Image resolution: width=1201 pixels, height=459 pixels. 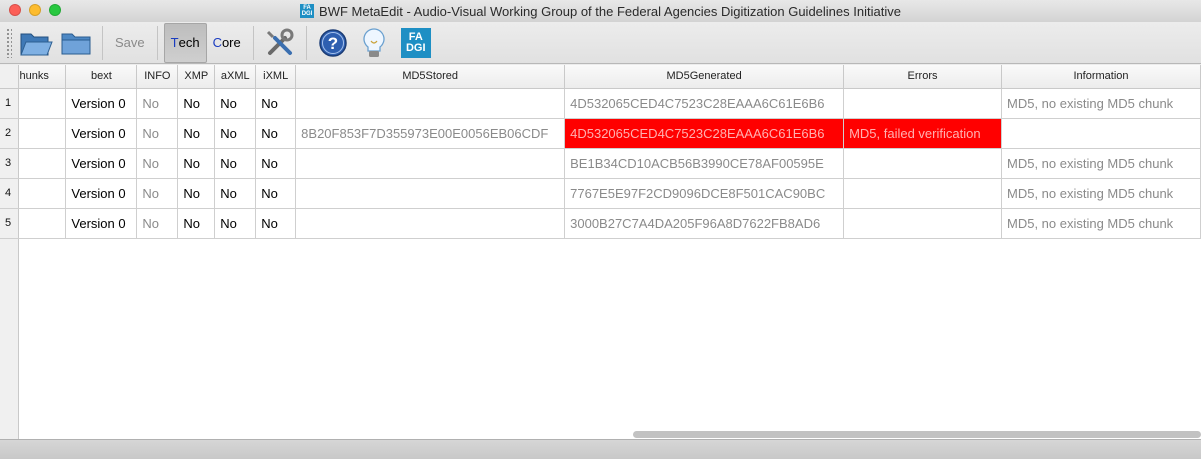 I want to click on cell-md5generated: 4D532065CED4C7523C28EAAA6C61E6B6, so click(x=704, y=103).